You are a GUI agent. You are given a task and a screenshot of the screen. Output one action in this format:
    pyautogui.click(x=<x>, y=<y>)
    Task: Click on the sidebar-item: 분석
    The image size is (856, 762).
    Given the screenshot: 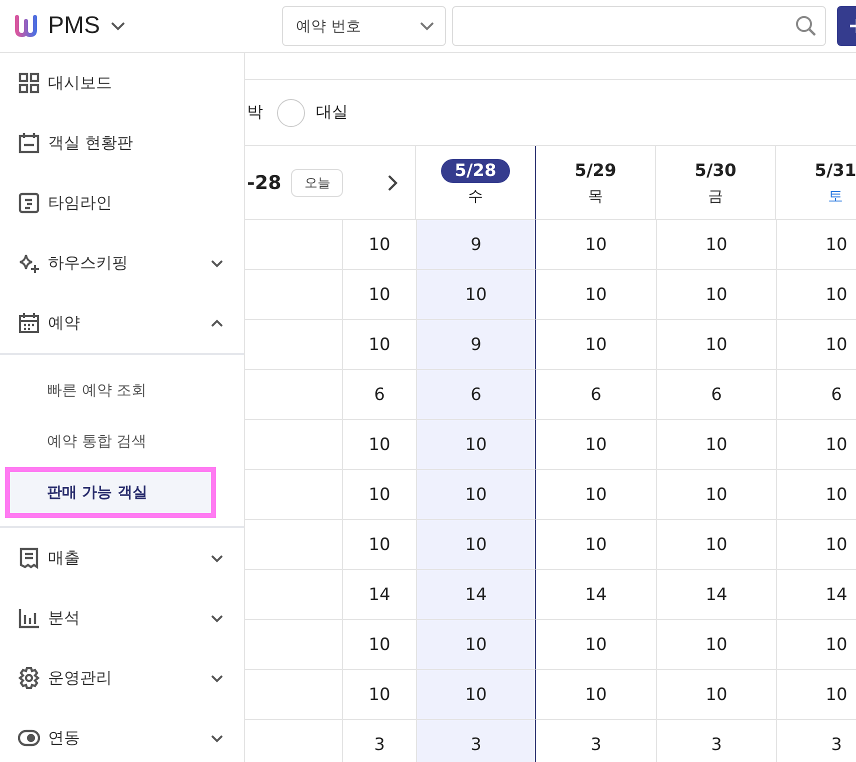 What is the action you would take?
    pyautogui.click(x=122, y=618)
    